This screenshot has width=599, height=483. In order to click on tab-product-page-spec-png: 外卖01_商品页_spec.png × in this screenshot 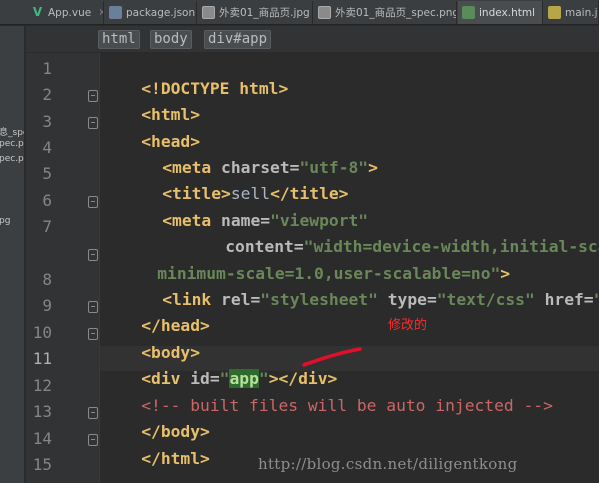, I will do `click(385, 12)`.